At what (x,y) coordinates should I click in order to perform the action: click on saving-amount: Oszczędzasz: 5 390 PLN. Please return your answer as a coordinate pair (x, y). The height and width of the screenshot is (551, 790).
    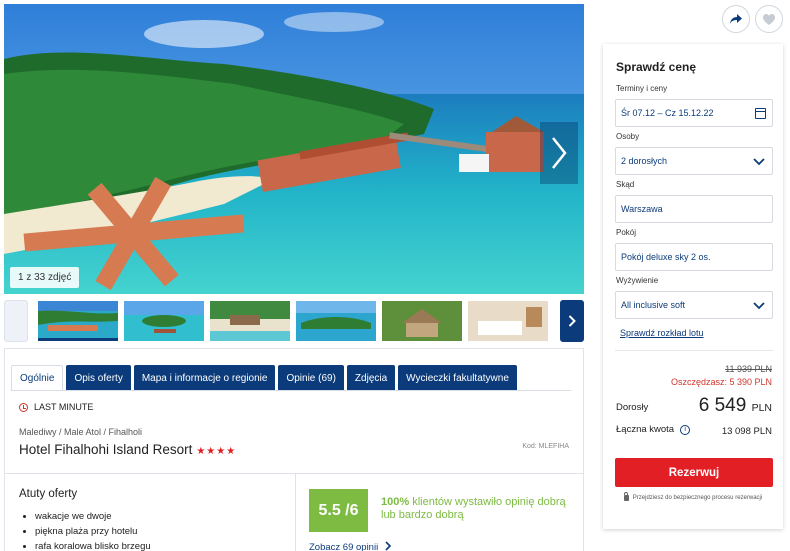
    Looking at the image, I should click on (721, 382).